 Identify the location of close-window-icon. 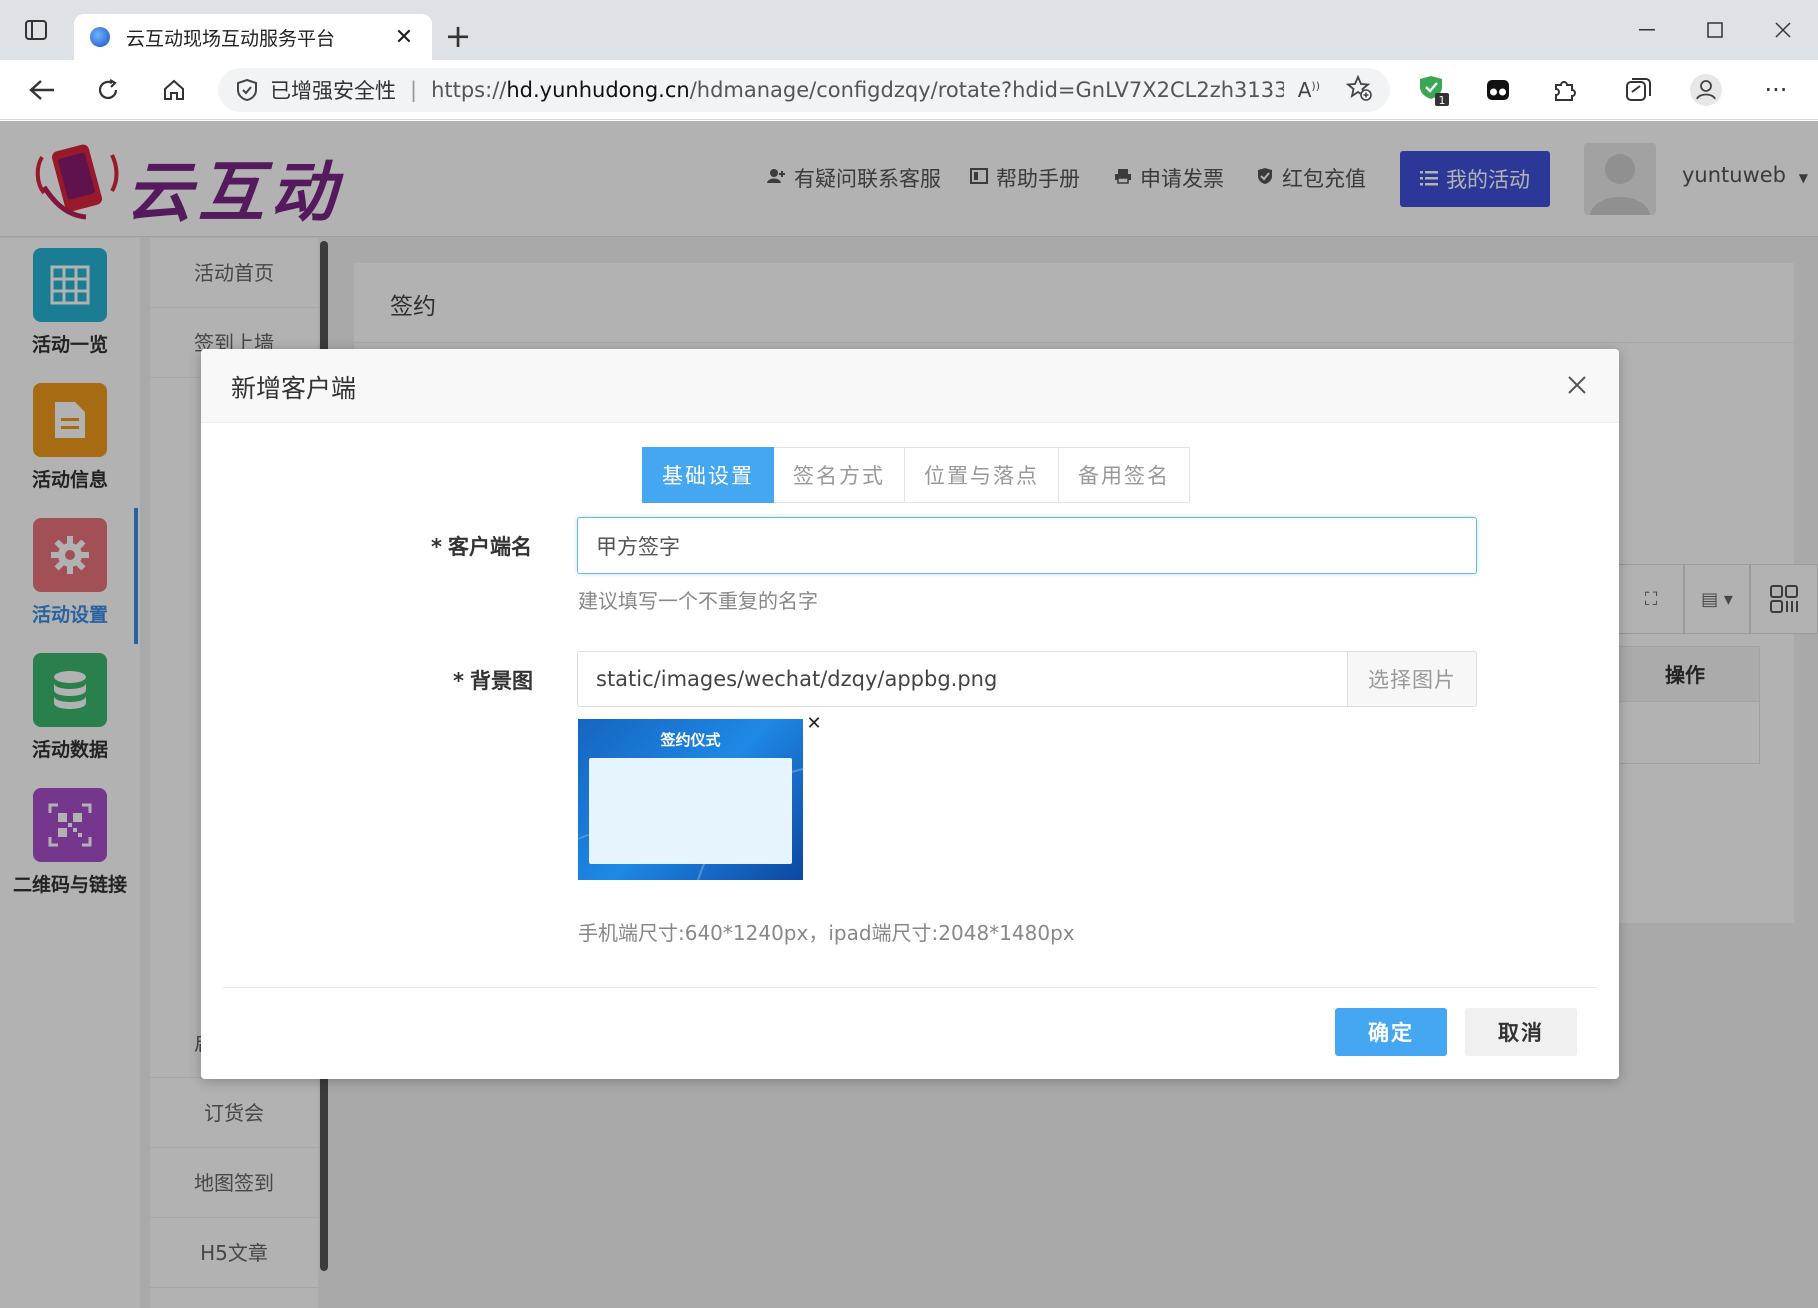
(1783, 30).